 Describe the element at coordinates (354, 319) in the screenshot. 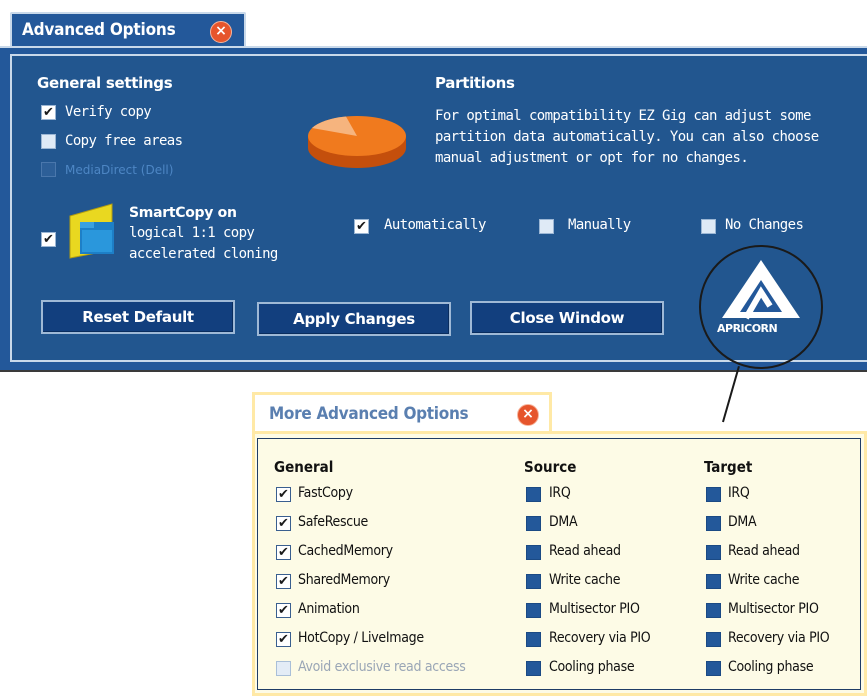

I see `apply-changes-button: Apply Changes` at that location.